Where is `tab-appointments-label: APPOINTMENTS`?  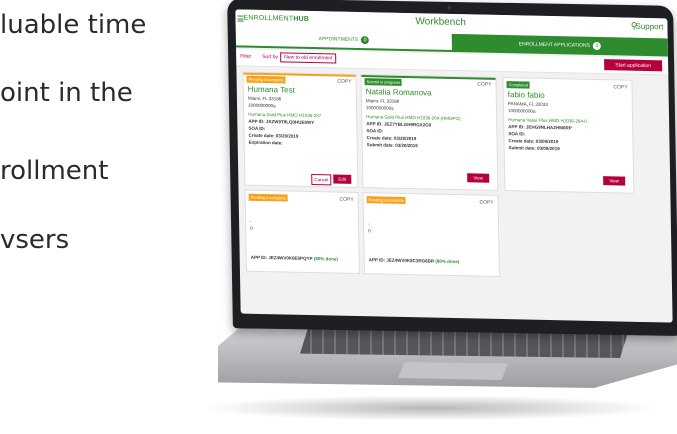
tab-appointments-label: APPOINTMENTS is located at coordinates (338, 39).